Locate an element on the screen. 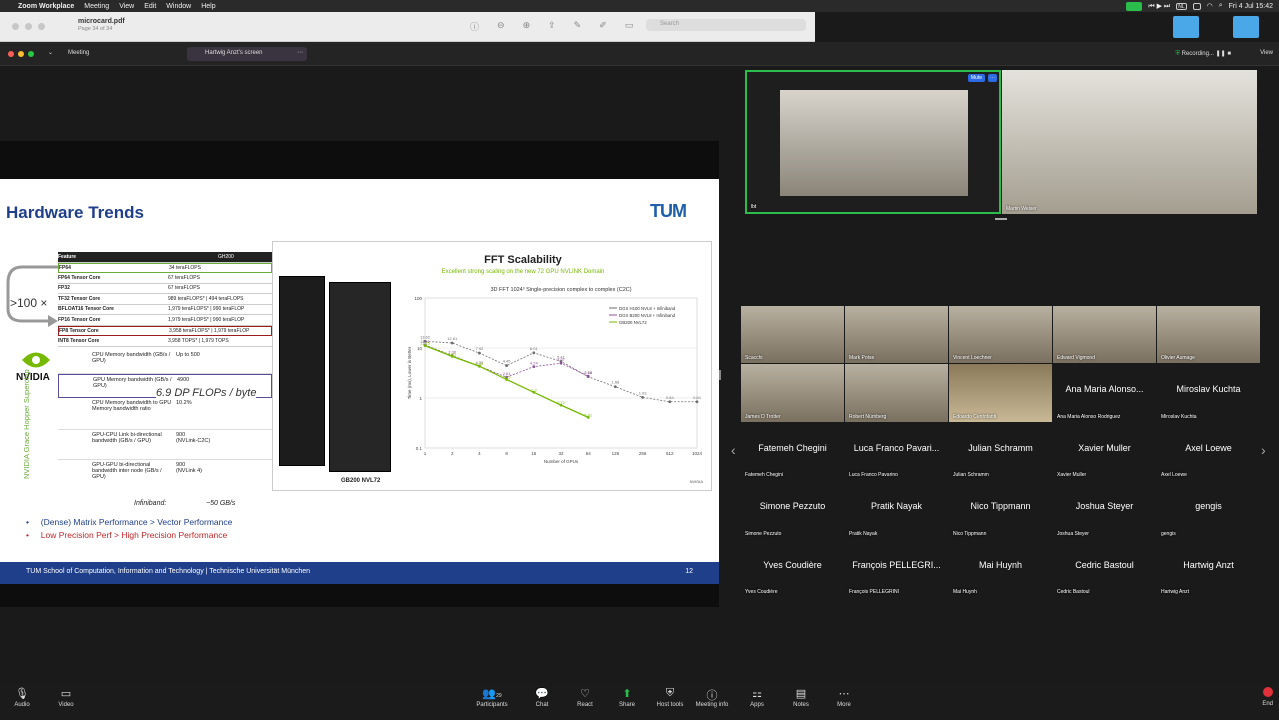 The height and width of the screenshot is (720, 1279). clock: Fri 4 Jul 15:42 is located at coordinates (1251, 6).